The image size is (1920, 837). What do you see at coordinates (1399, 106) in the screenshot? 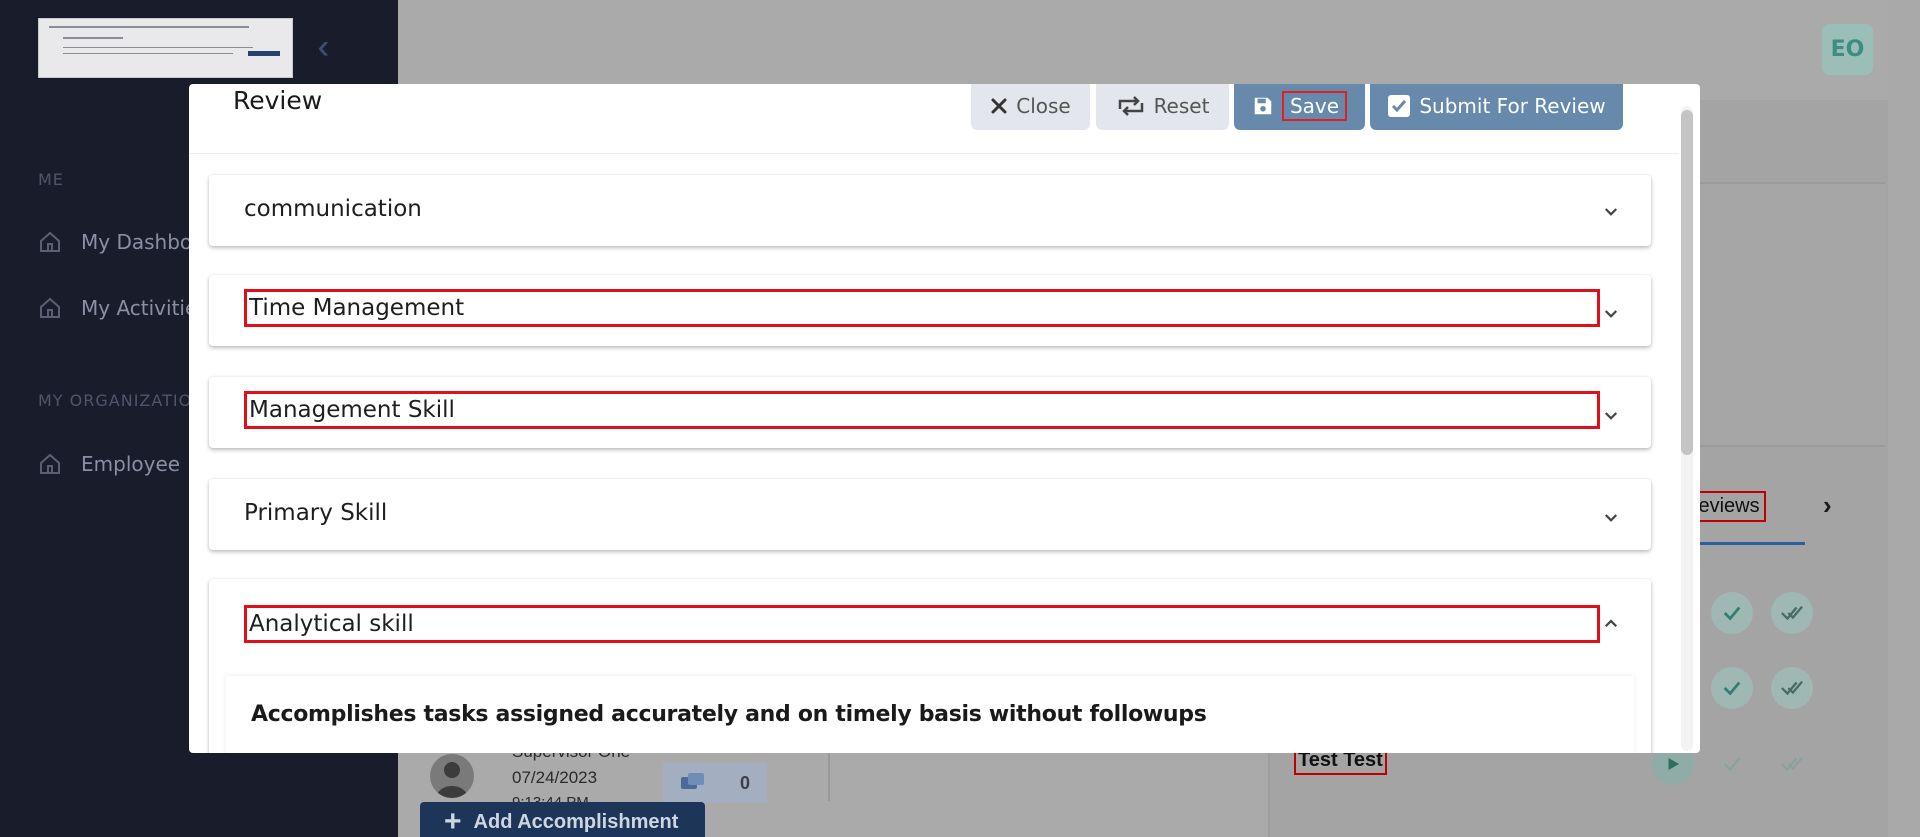
I see `checkbox-checked-icon` at bounding box center [1399, 106].